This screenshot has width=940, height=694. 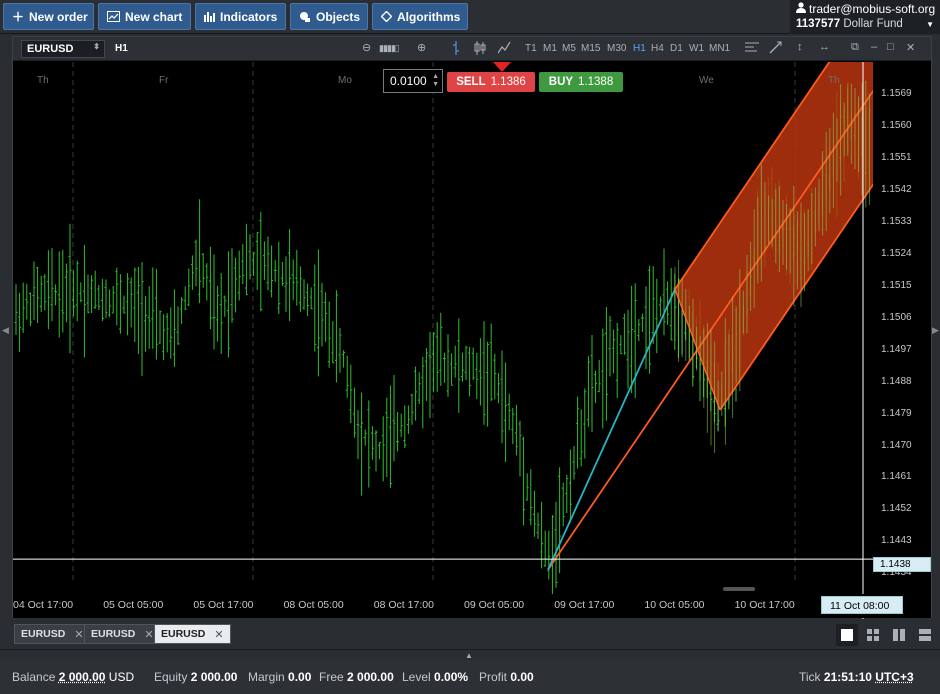 What do you see at coordinates (504, 49) in the screenshot?
I see `line-chart-icon` at bounding box center [504, 49].